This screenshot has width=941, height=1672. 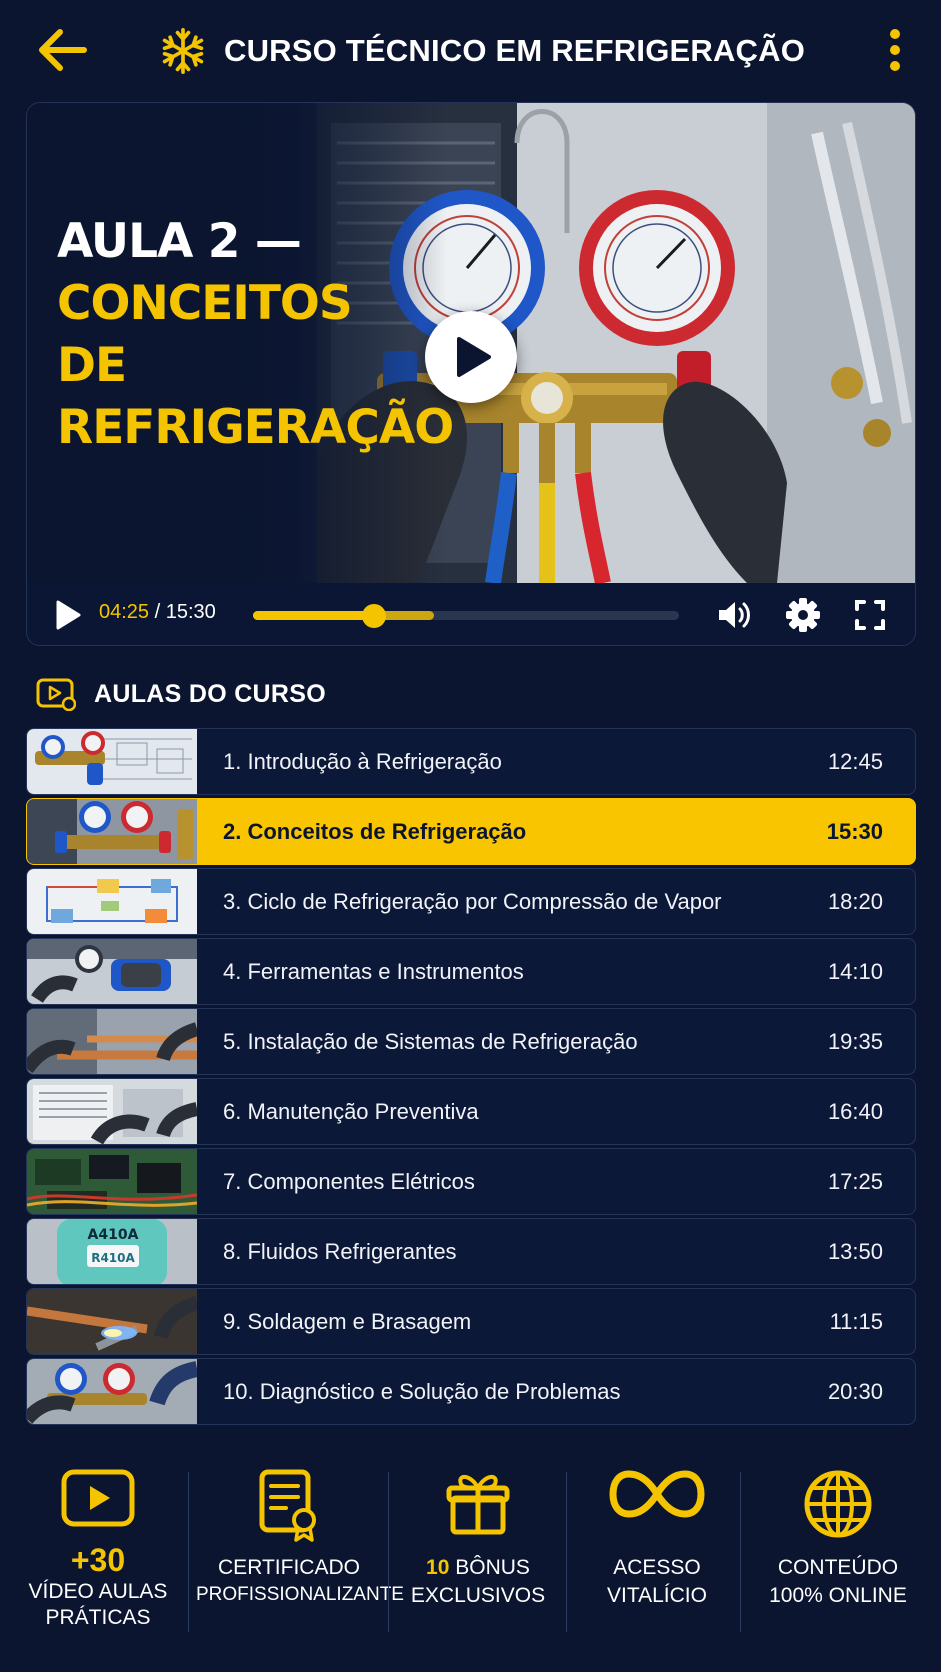 I want to click on lesson-duration: 13:50, so click(x=855, y=1251).